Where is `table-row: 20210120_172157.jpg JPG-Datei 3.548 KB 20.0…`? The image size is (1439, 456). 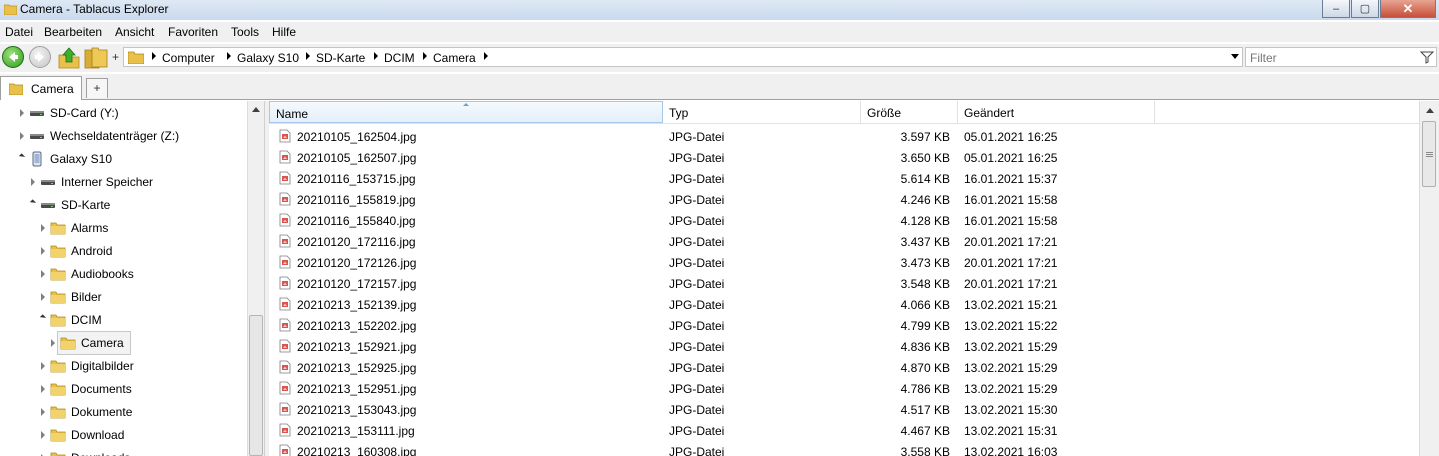 table-row: 20210120_172157.jpg JPG-Datei 3.548 KB 20.0… is located at coordinates (844, 283).